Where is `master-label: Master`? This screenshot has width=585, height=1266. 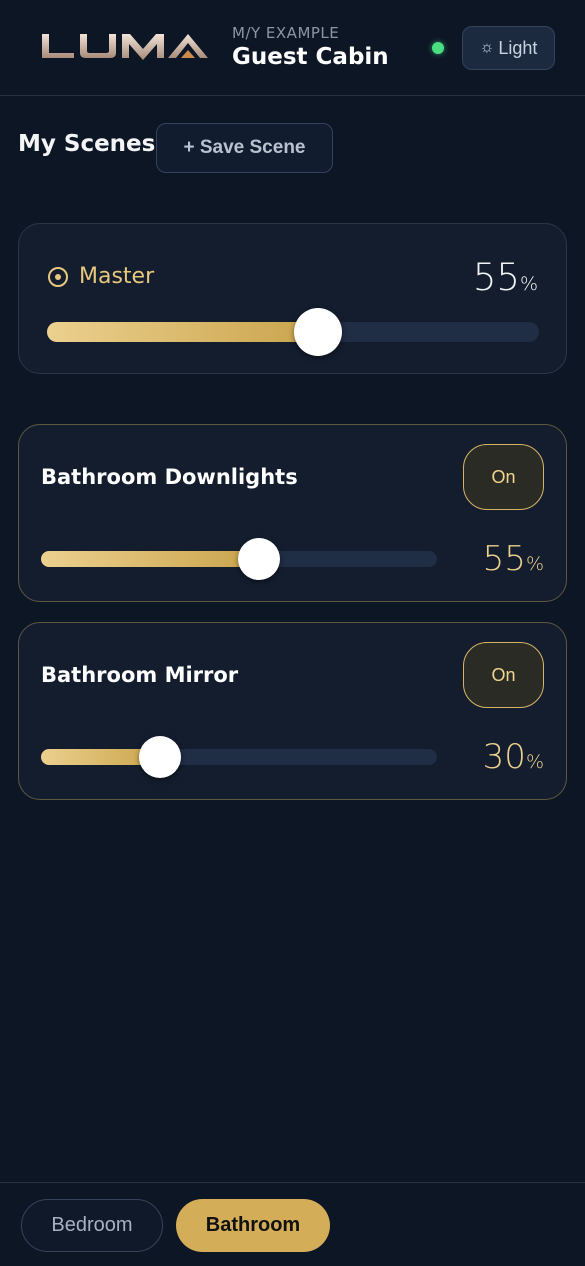
master-label: Master is located at coordinates (117, 276).